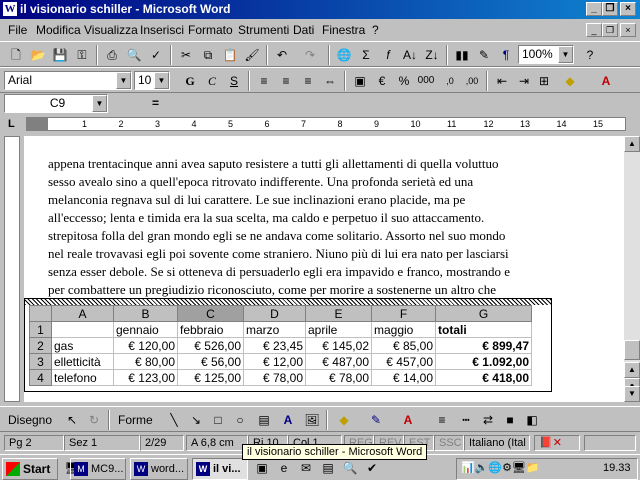 The width and height of the screenshot is (640, 480). Describe the element at coordinates (152, 80) in the screenshot. I see `font-size-select: 10 ▼` at that location.